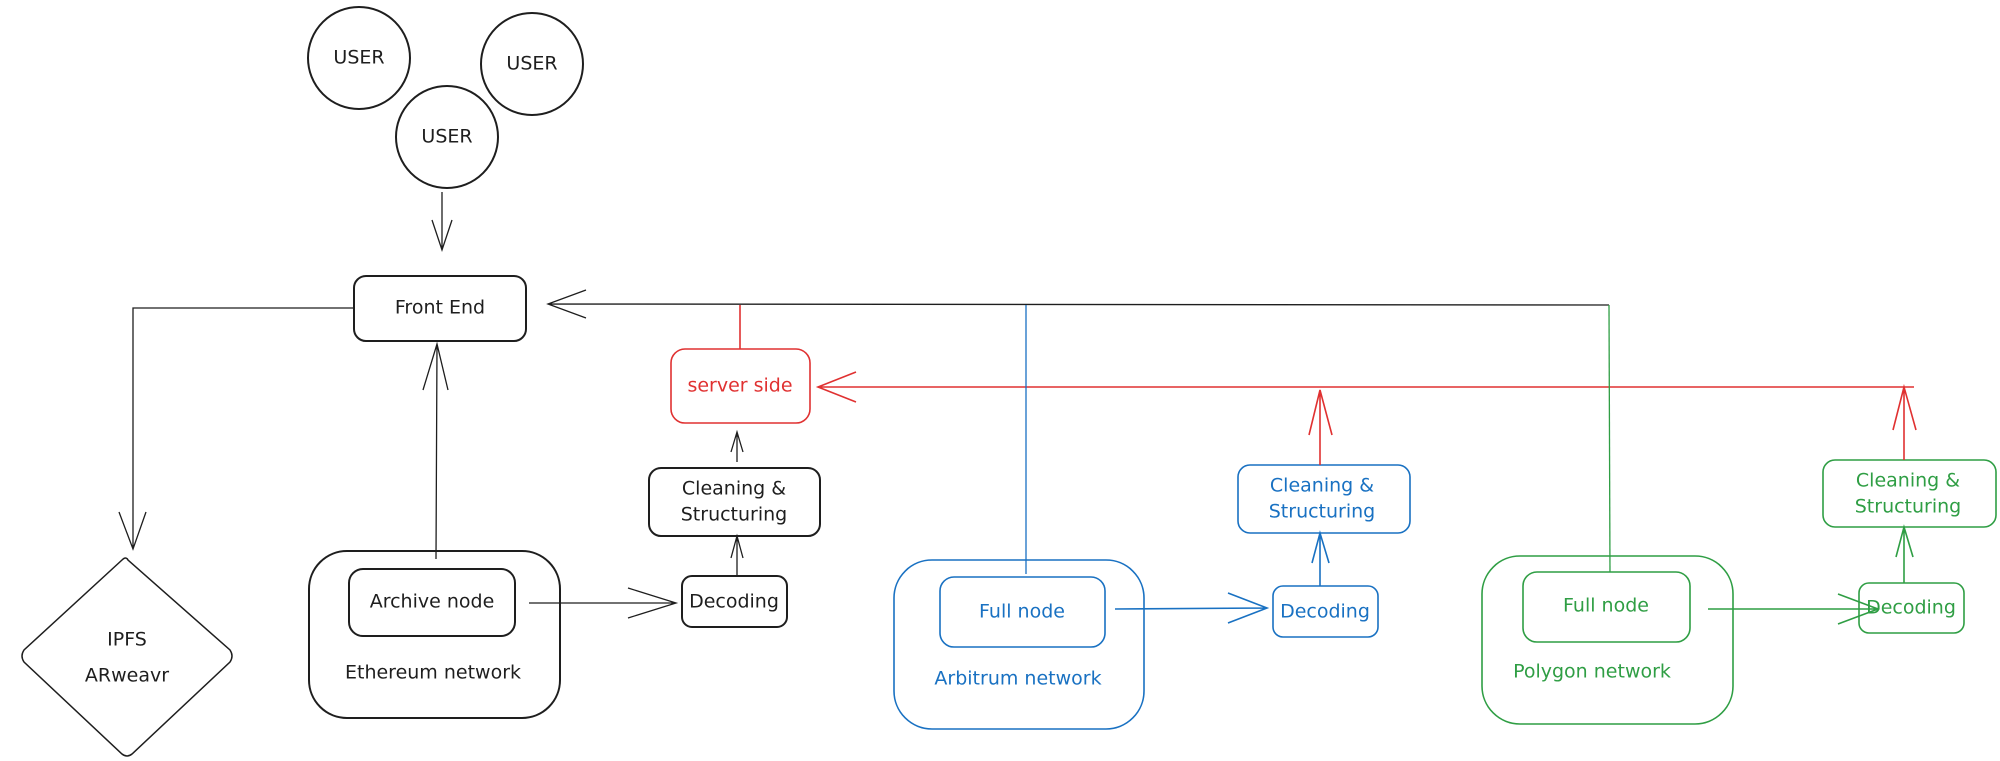 The image size is (2000, 761). What do you see at coordinates (1364, 387) in the screenshot?
I see `line-to-server-side` at bounding box center [1364, 387].